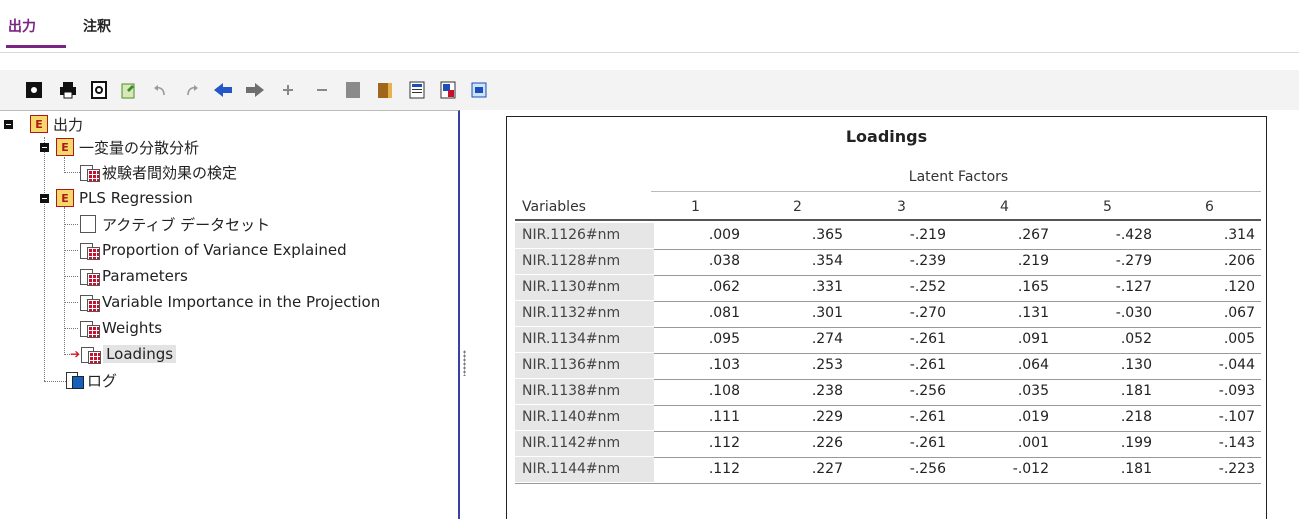 The image size is (1299, 519). I want to click on table-cell: .111, so click(724, 417).